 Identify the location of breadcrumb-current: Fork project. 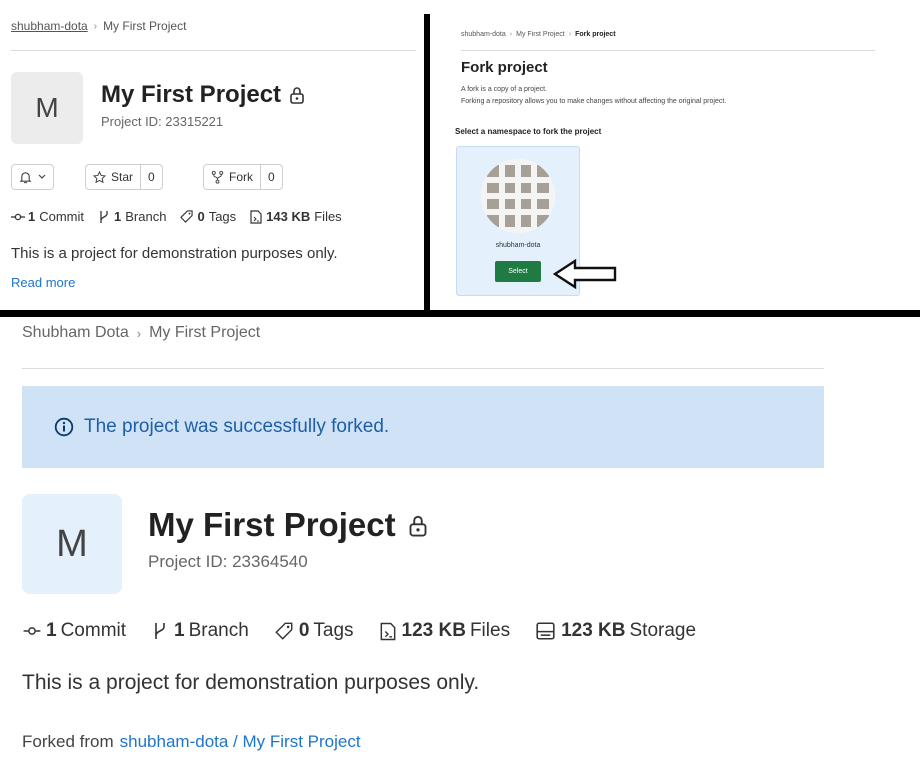
(595, 34).